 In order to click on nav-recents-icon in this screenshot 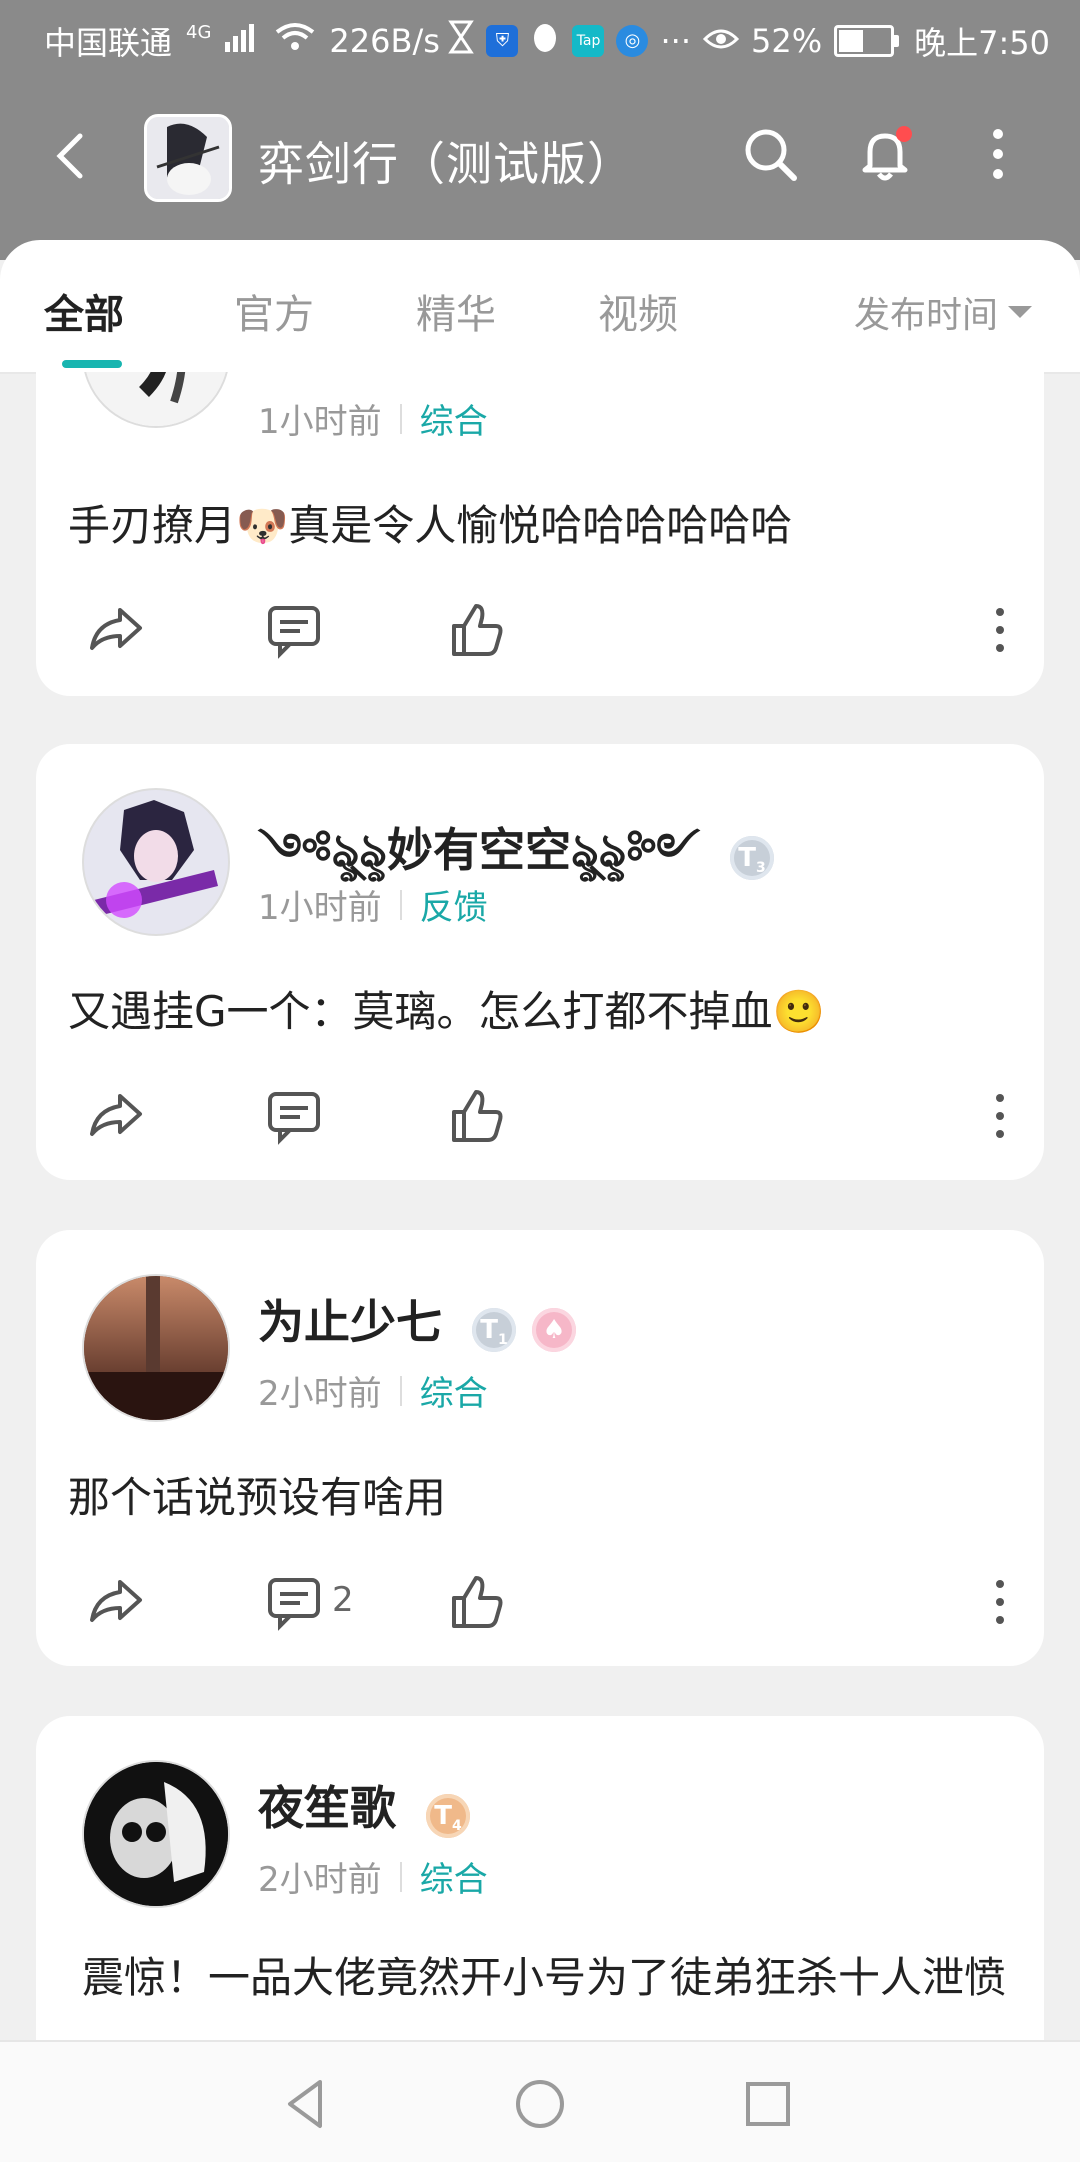, I will do `click(768, 2104)`.